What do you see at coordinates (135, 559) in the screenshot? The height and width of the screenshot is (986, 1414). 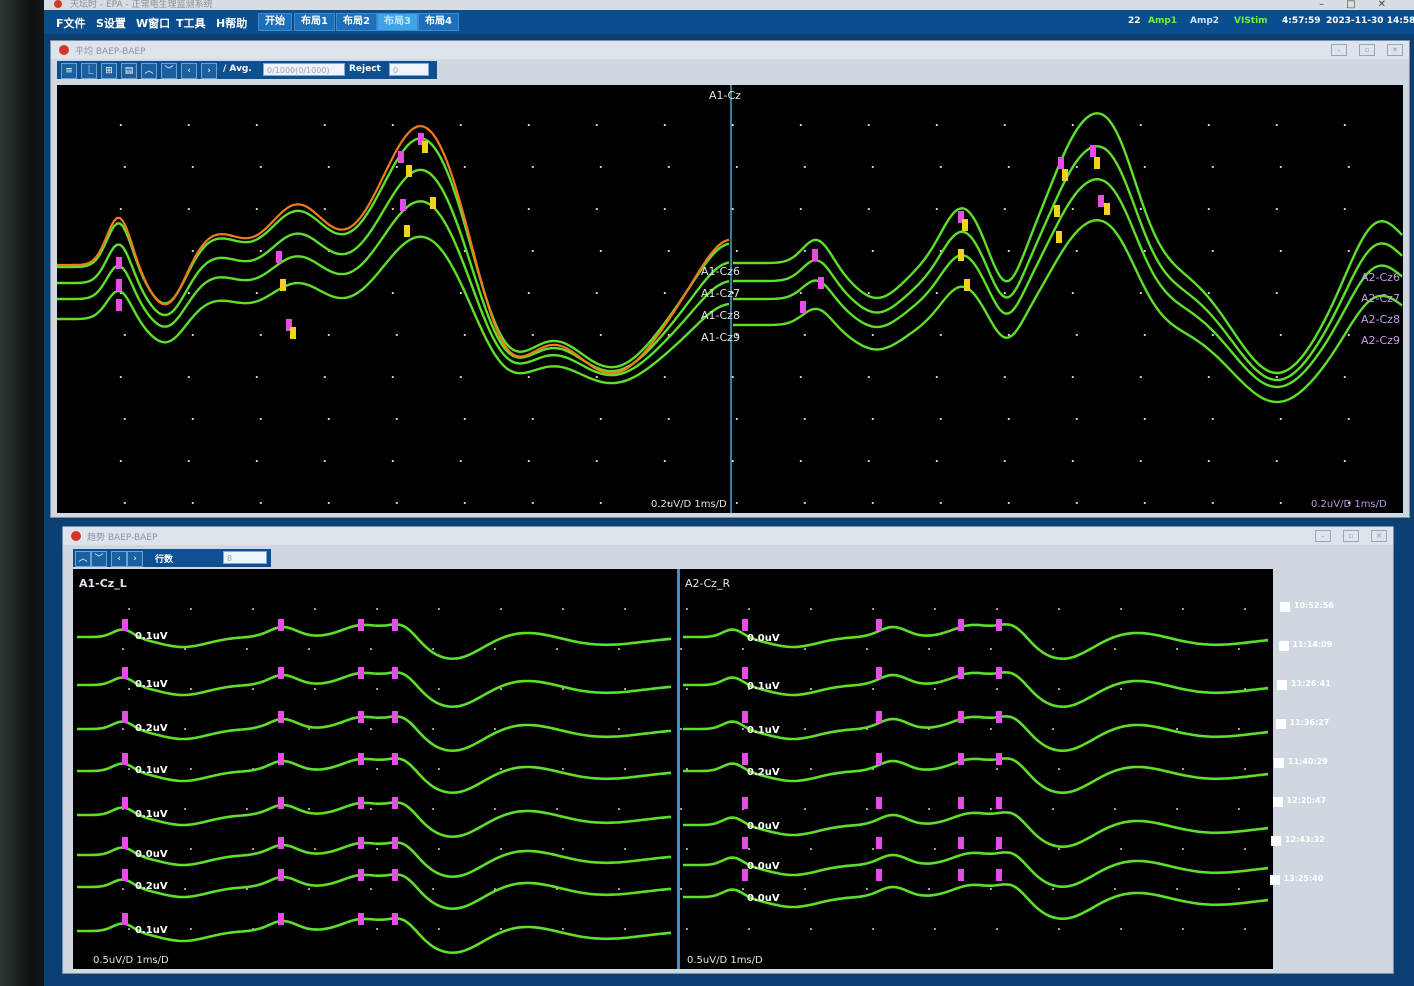 I see `trend-right-icon: ›` at bounding box center [135, 559].